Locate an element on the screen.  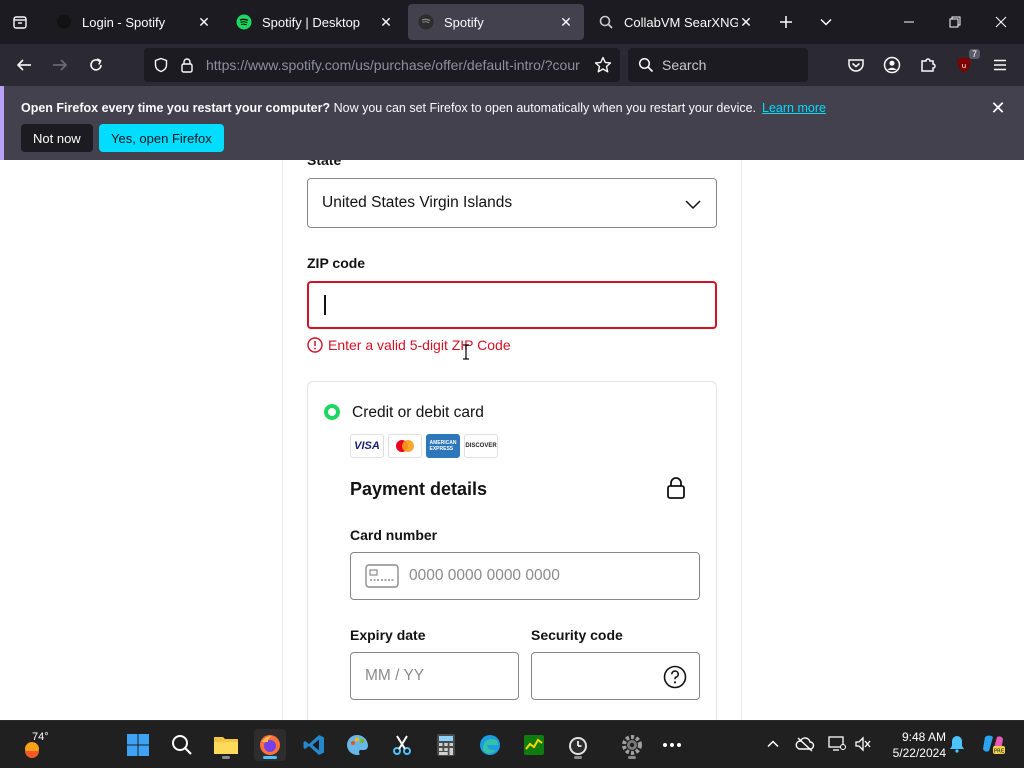
firefox-view-icon is located at coordinates (20, 22).